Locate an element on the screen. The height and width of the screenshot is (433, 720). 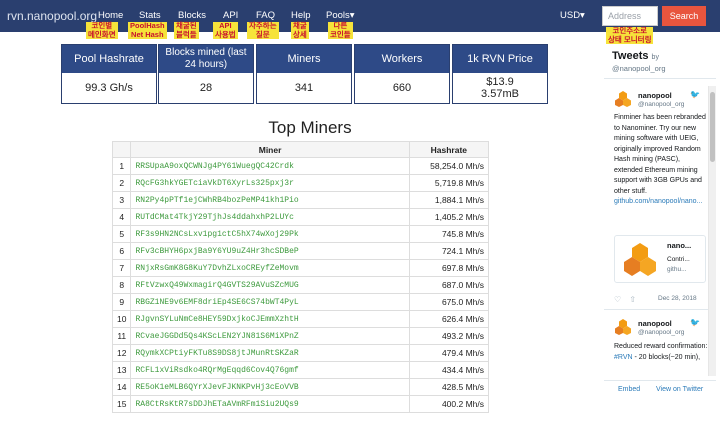
miner-rank: 11 is located at coordinates (121, 336).